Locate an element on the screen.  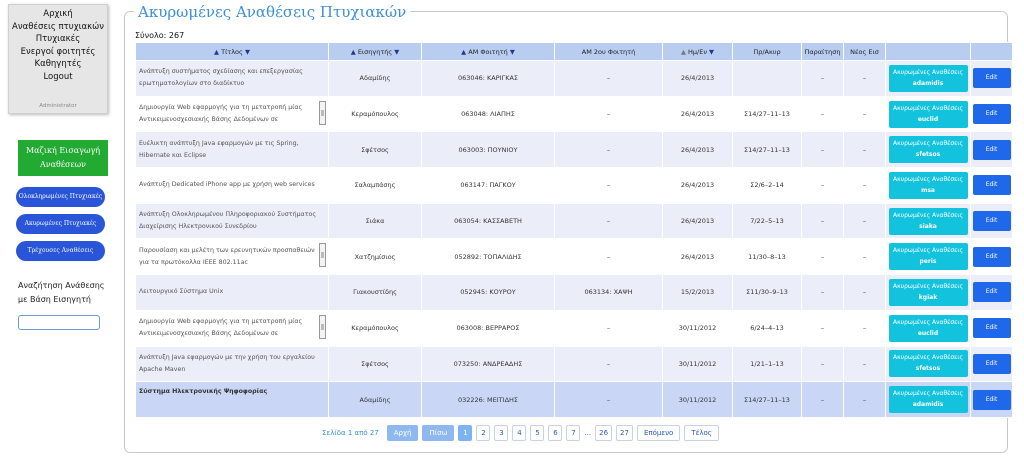
page-button: 27 is located at coordinates (624, 433).